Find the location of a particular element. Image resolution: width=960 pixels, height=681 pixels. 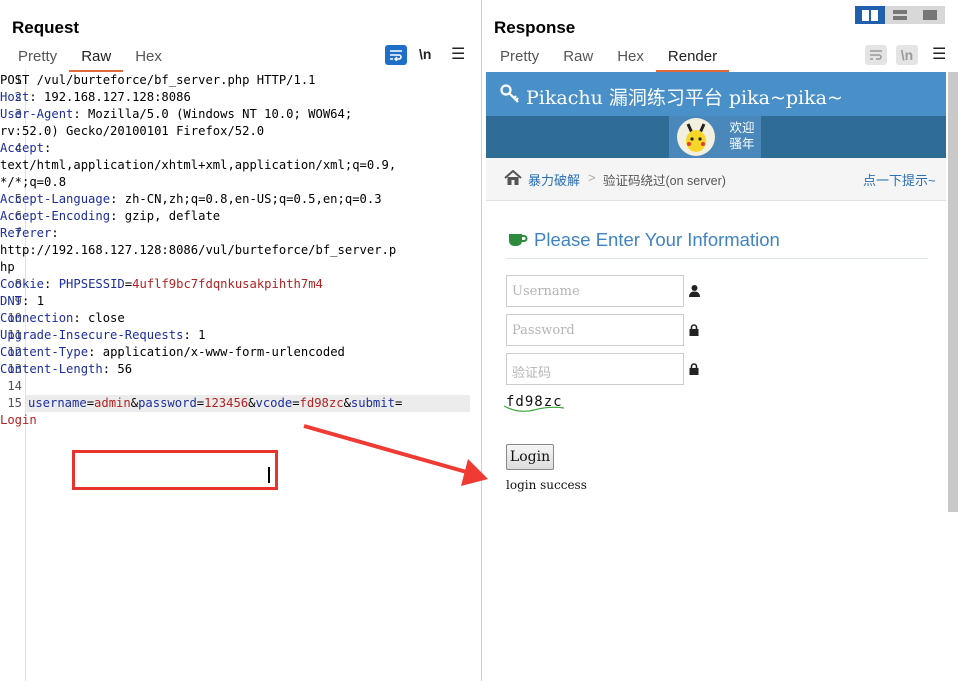

code-token: 123456 is located at coordinates (226, 403).